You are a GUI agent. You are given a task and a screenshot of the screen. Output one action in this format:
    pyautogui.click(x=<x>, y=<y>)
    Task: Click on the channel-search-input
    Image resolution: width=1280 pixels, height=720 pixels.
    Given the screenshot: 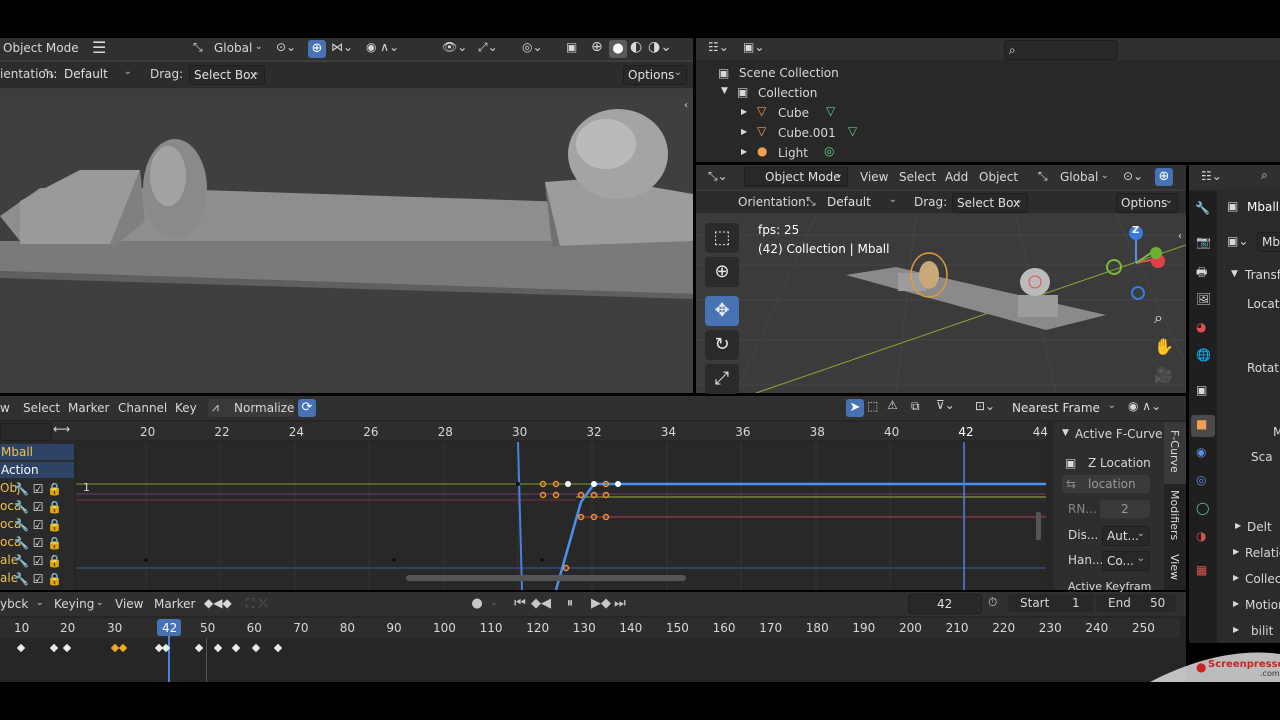 What is the action you would take?
    pyautogui.click(x=26, y=432)
    